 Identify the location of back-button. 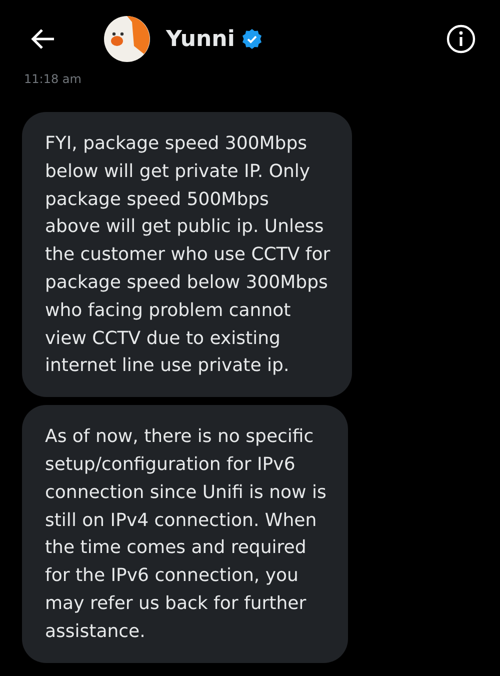
(43, 39).